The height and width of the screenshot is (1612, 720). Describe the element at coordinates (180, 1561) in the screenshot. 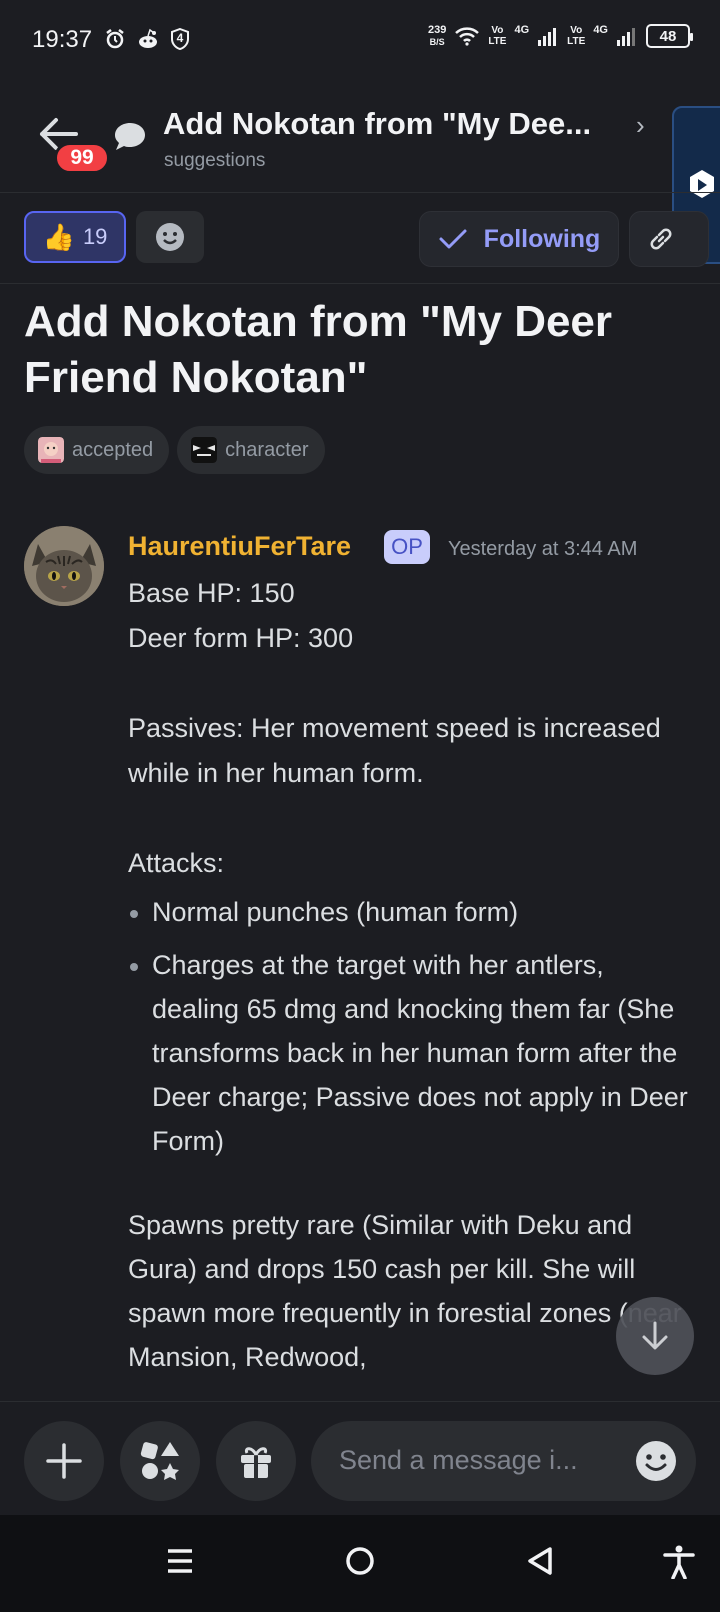

I see `menu-icon` at that location.